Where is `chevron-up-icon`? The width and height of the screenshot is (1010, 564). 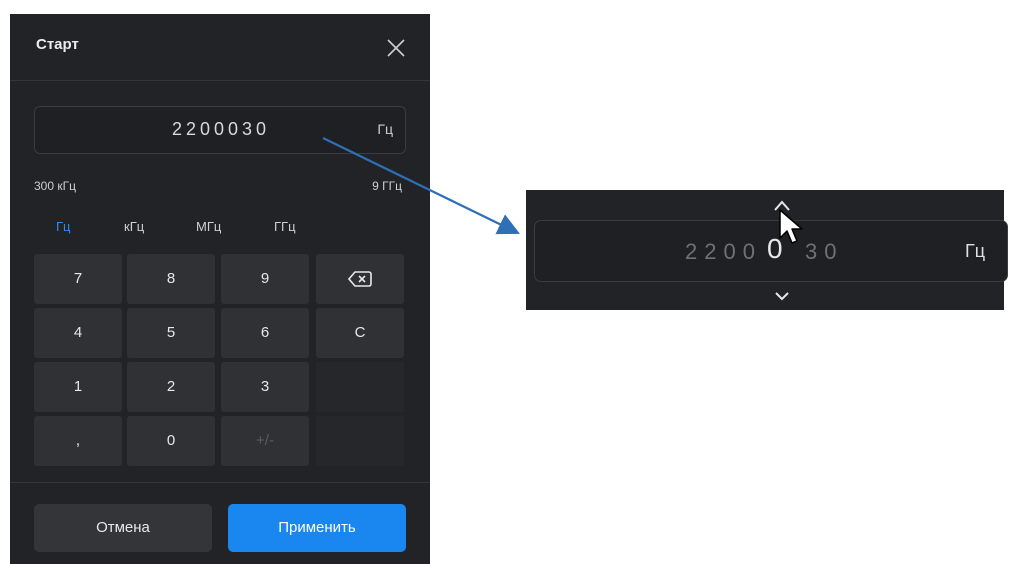
chevron-up-icon is located at coordinates (782, 205).